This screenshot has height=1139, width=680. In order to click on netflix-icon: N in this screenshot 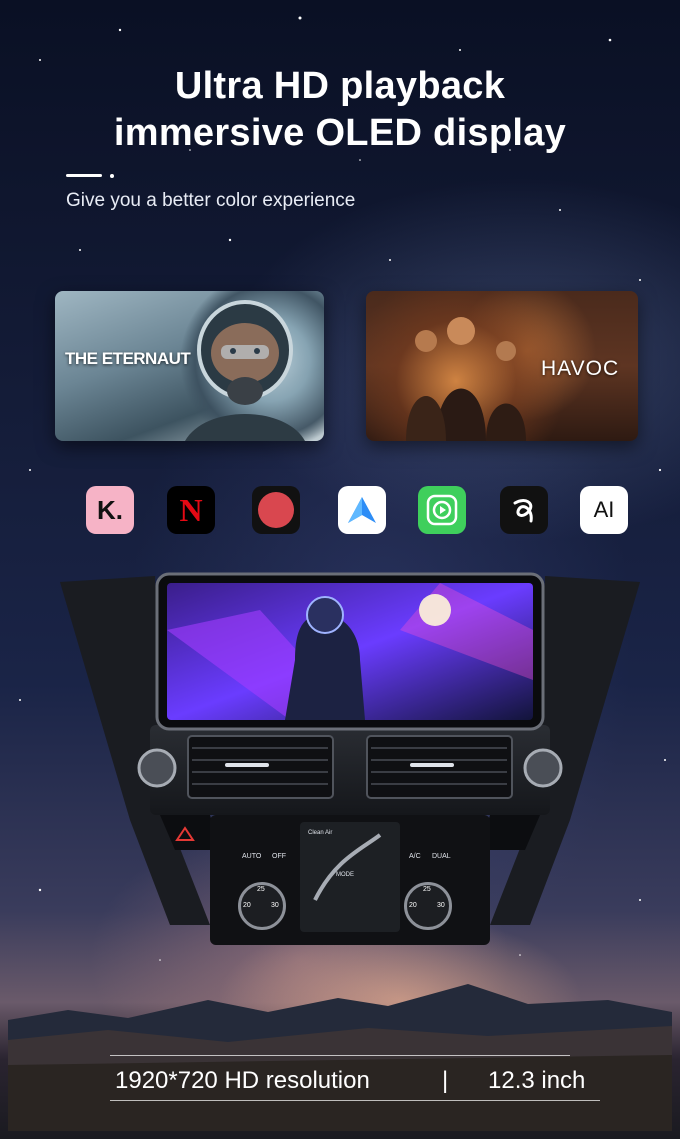, I will do `click(191, 510)`.